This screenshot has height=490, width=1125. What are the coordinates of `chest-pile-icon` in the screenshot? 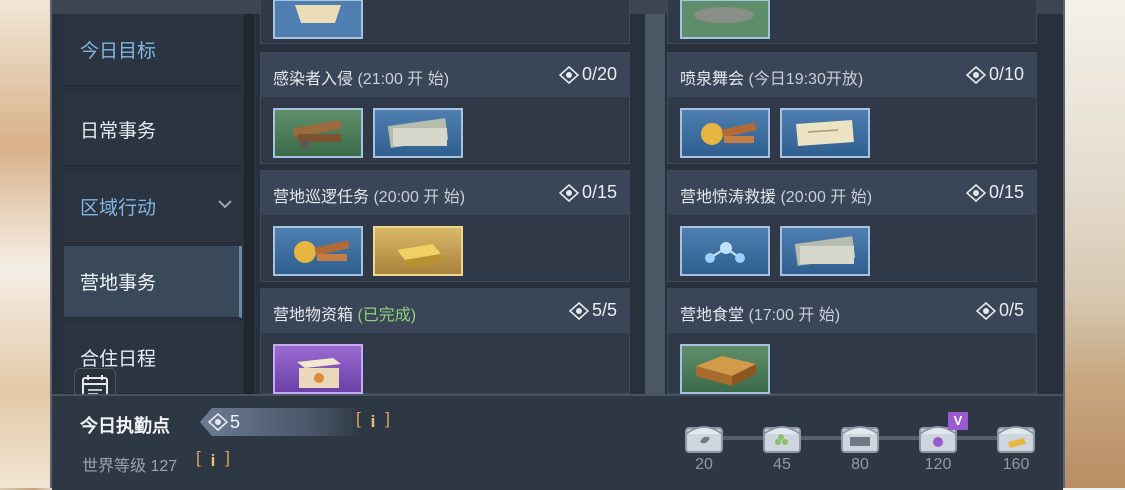 It's located at (782, 437).